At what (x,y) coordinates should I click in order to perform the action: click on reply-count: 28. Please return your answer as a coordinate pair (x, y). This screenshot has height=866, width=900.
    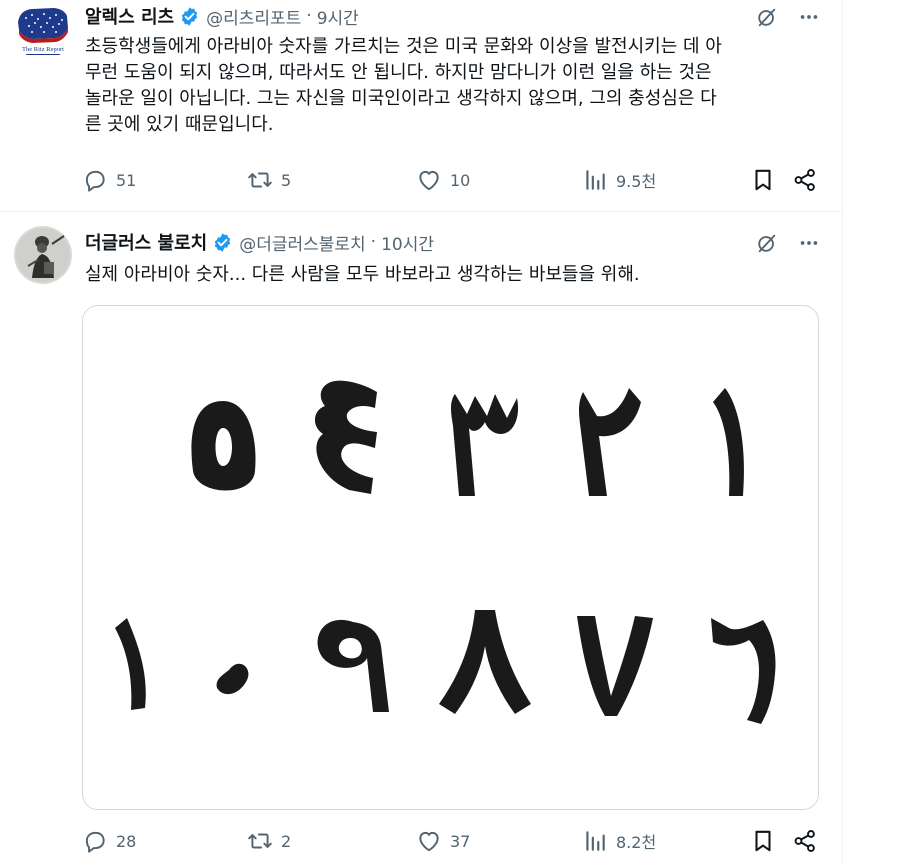
    Looking at the image, I should click on (126, 841).